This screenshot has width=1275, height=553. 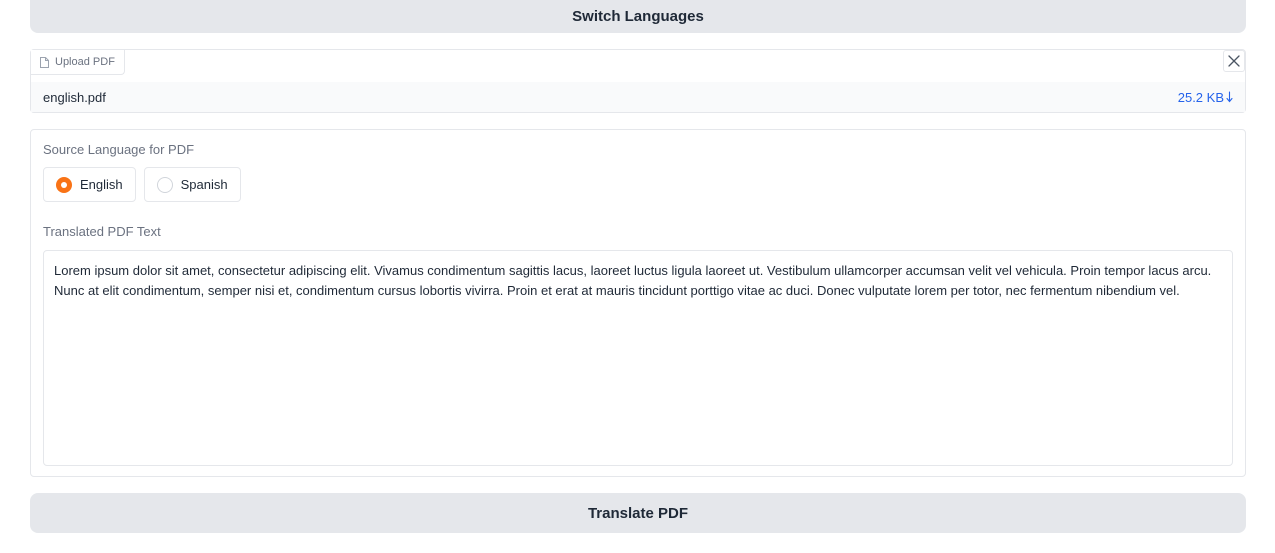 What do you see at coordinates (638, 16) in the screenshot?
I see `switch-languages-button: Switch Languages` at bounding box center [638, 16].